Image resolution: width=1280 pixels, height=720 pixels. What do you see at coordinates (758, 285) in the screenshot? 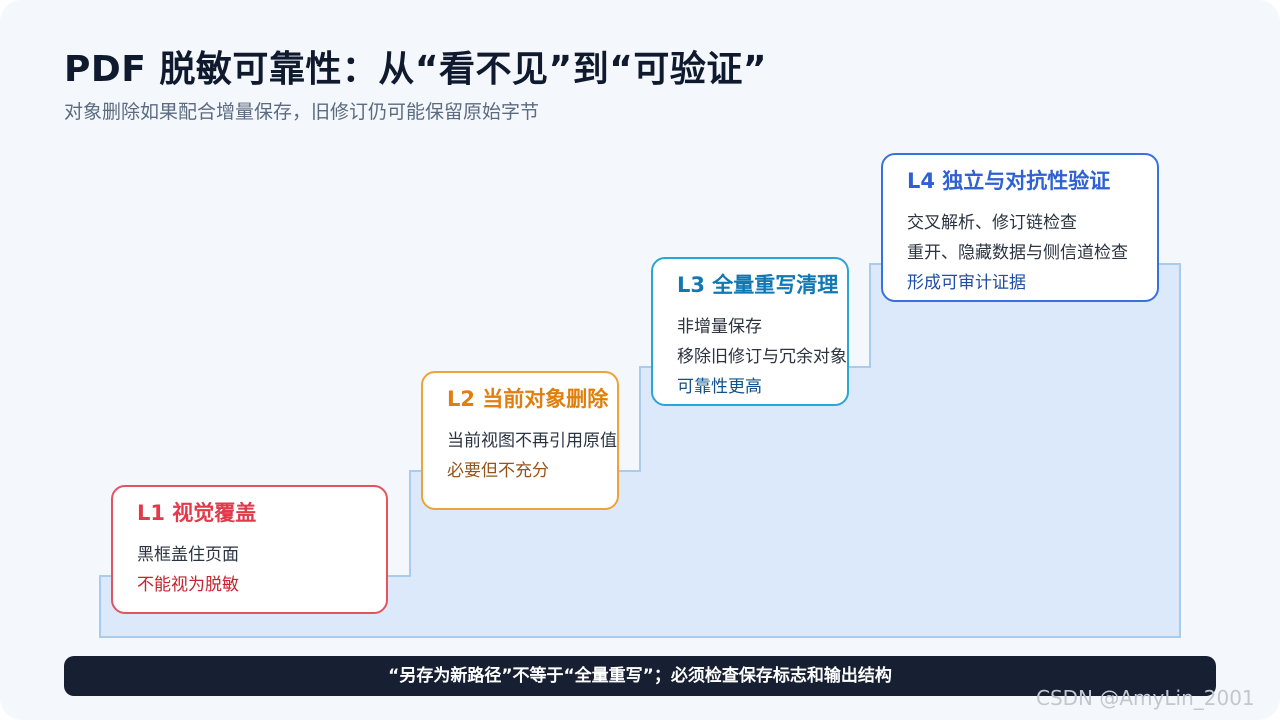
I see `level-title: L3 全量重写清理` at bounding box center [758, 285].